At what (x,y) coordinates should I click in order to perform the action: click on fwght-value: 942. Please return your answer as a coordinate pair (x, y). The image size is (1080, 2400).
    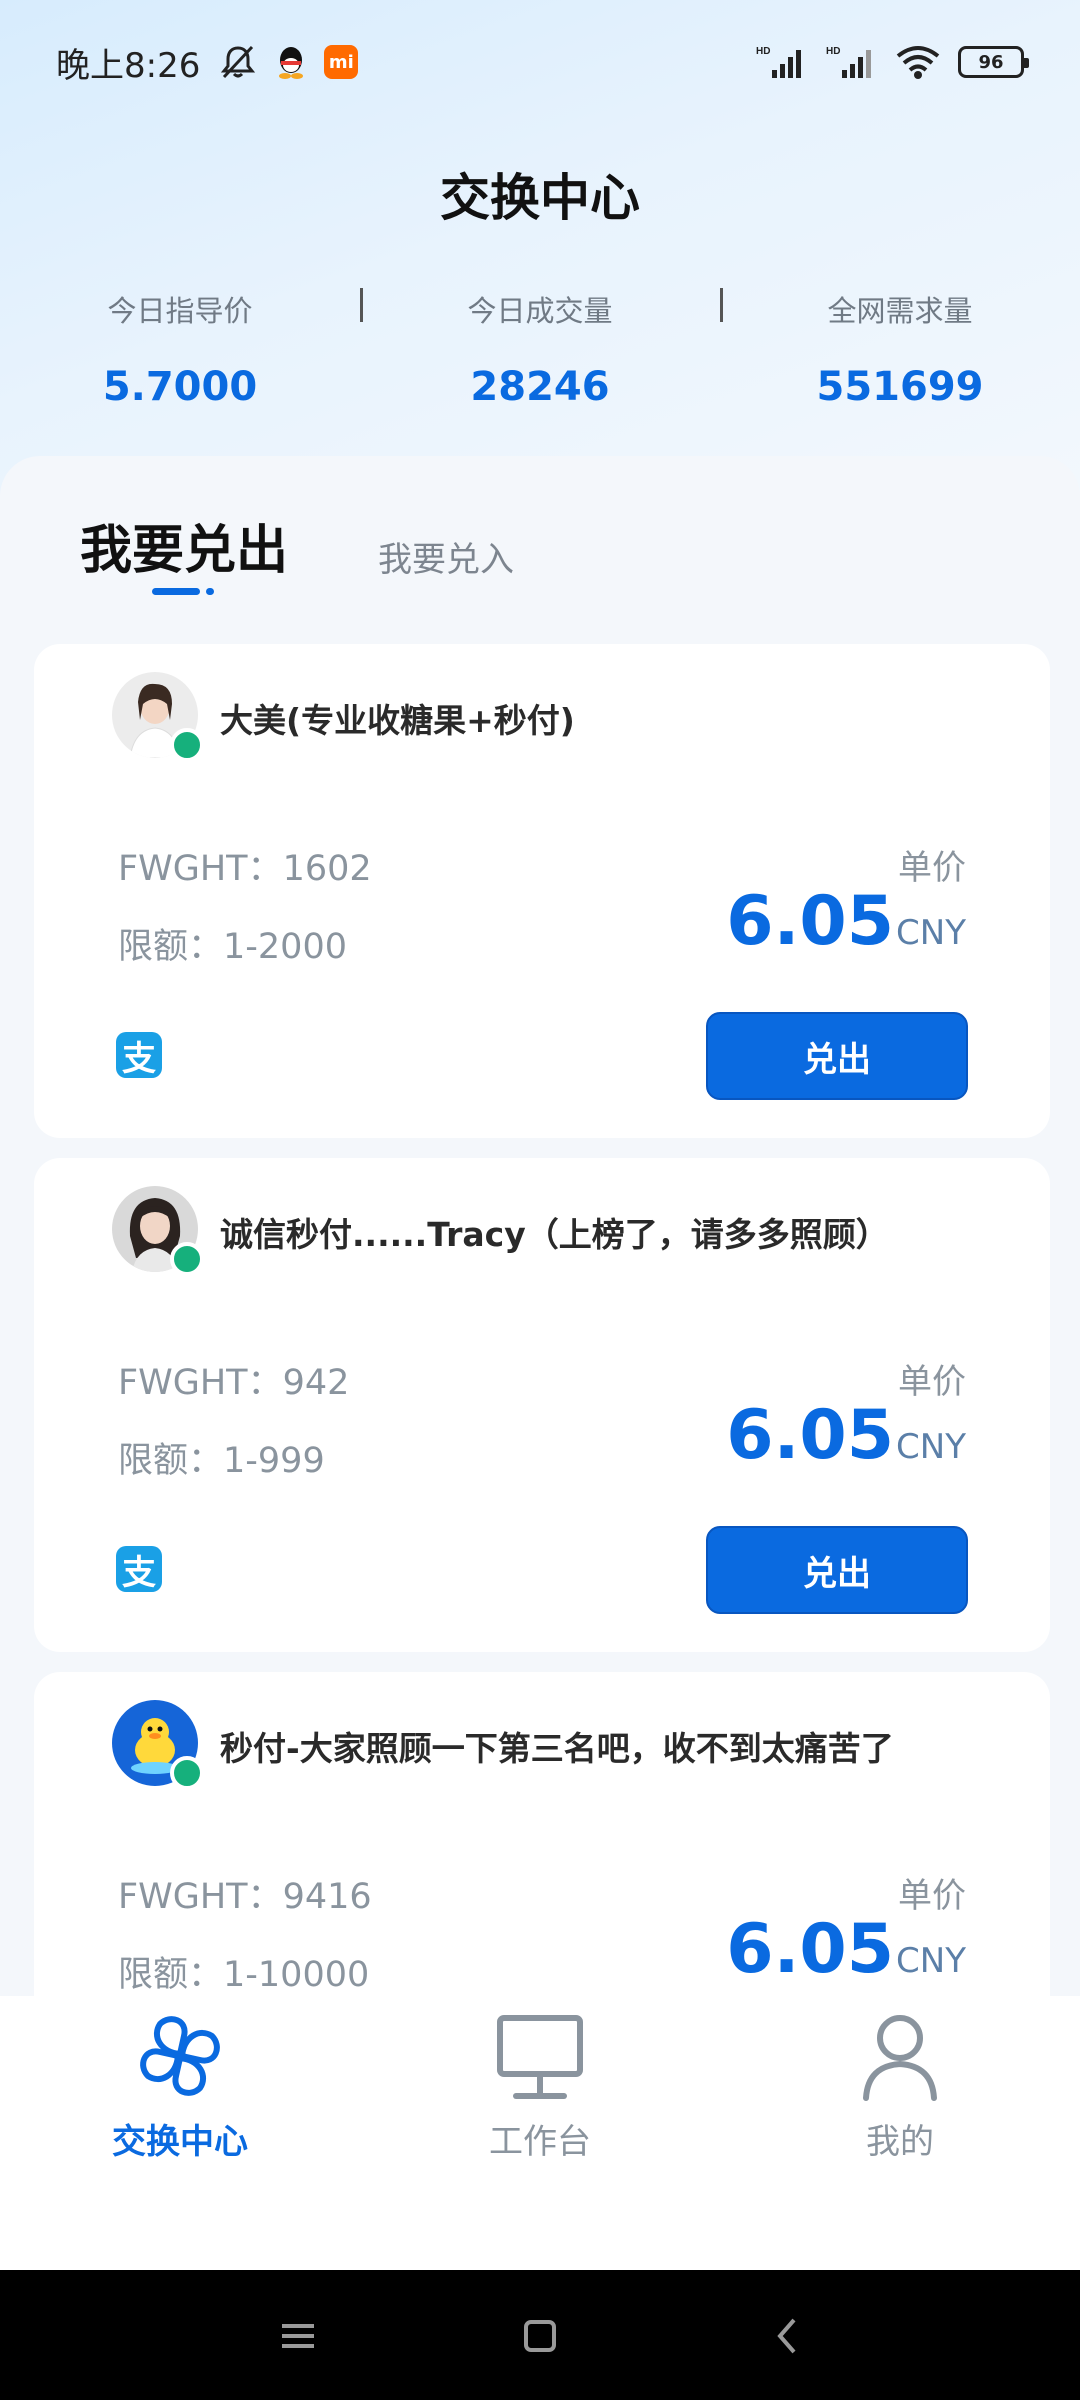
    Looking at the image, I should click on (316, 1383).